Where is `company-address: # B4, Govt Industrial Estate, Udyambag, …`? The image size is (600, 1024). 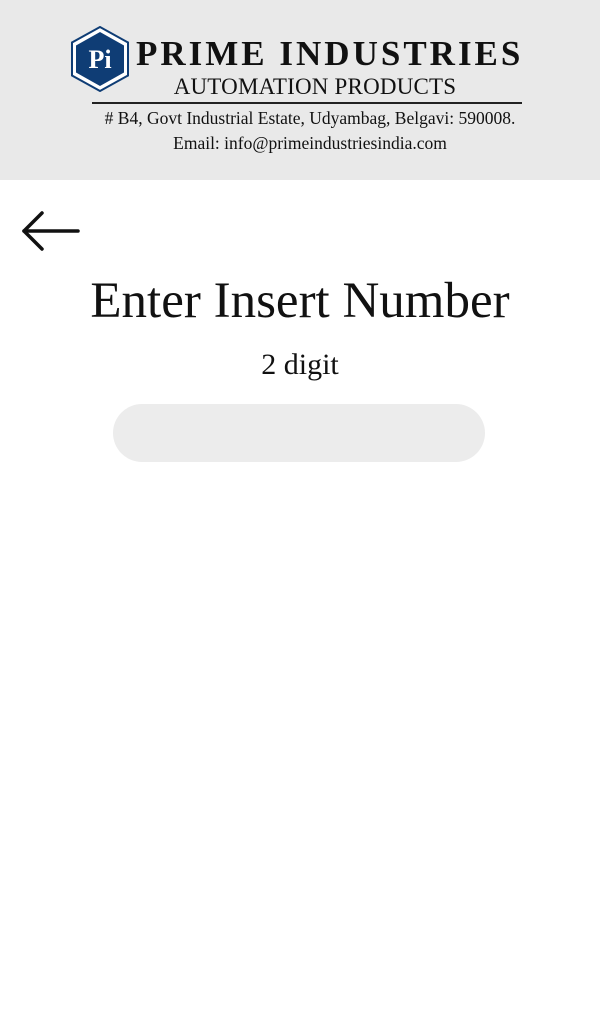 company-address: # B4, Govt Industrial Estate, Udyambag, … is located at coordinates (310, 118).